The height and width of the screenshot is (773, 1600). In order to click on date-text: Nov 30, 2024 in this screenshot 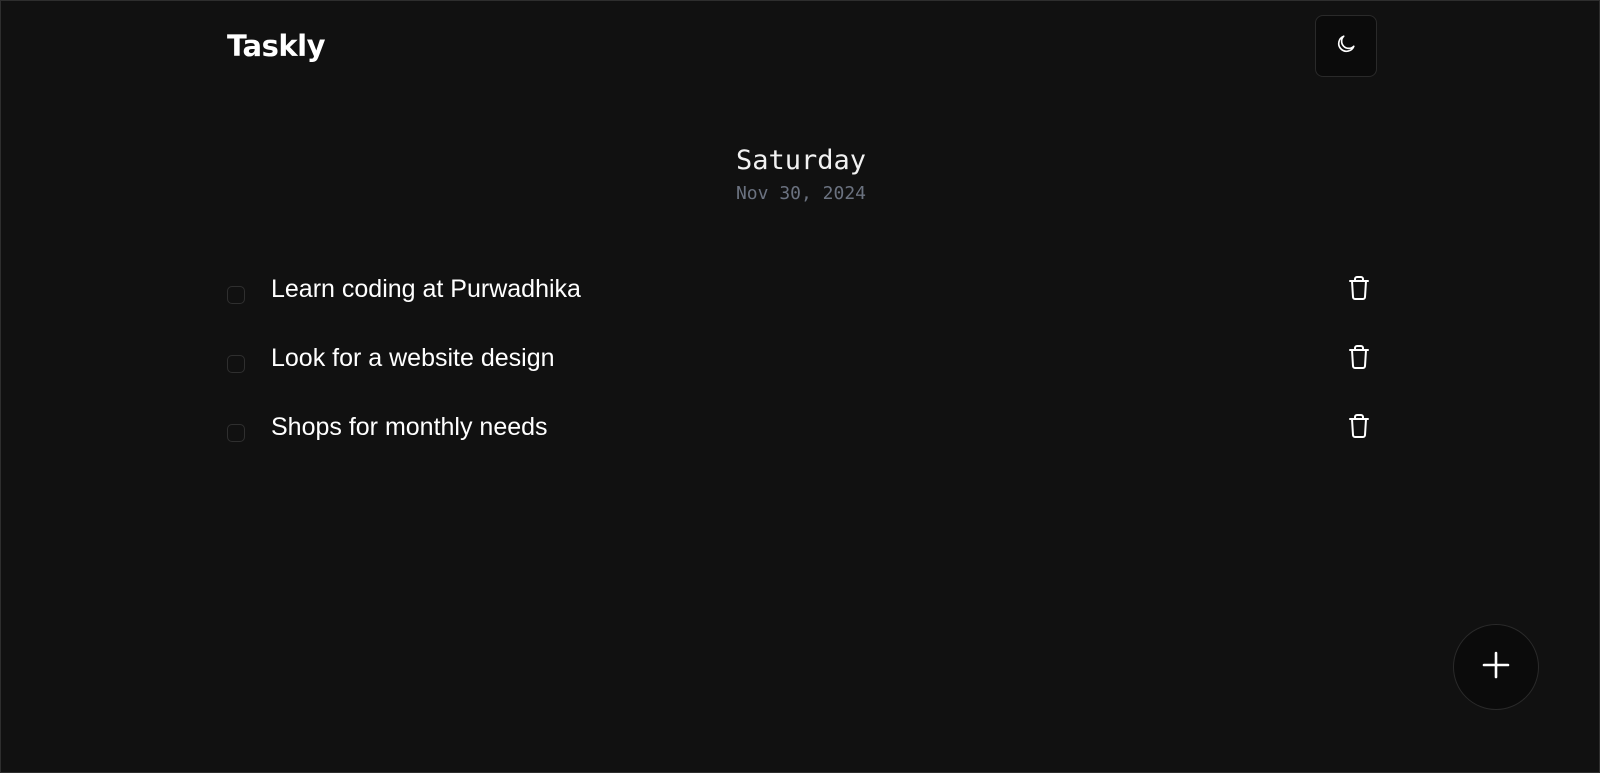, I will do `click(801, 193)`.